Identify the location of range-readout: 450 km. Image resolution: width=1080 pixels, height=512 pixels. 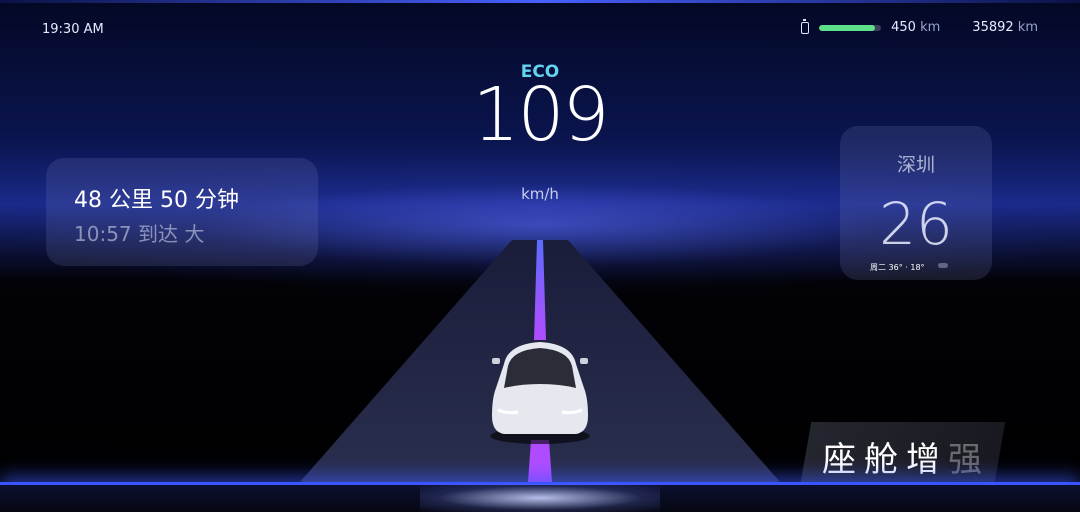
(915, 27).